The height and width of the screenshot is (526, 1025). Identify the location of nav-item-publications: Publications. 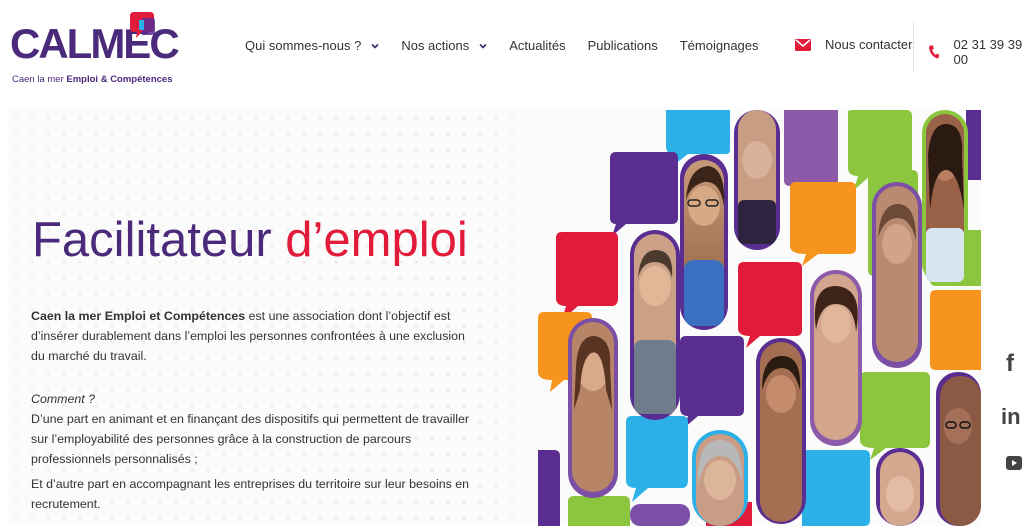
(623, 45).